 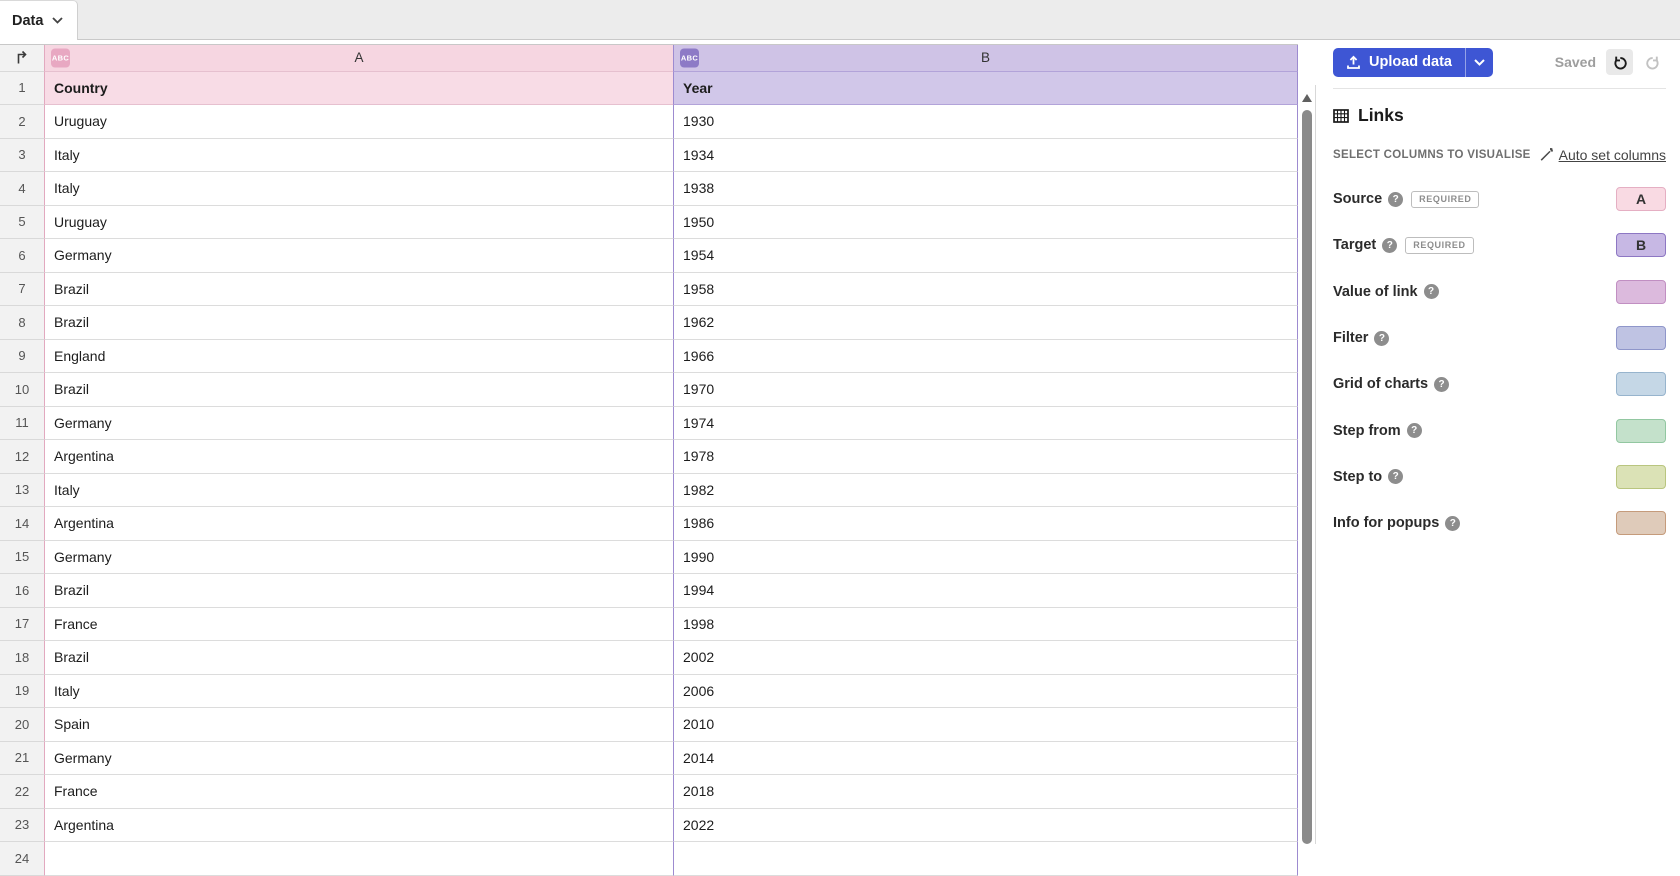 I want to click on cell-b: 1954, so click(x=985, y=256).